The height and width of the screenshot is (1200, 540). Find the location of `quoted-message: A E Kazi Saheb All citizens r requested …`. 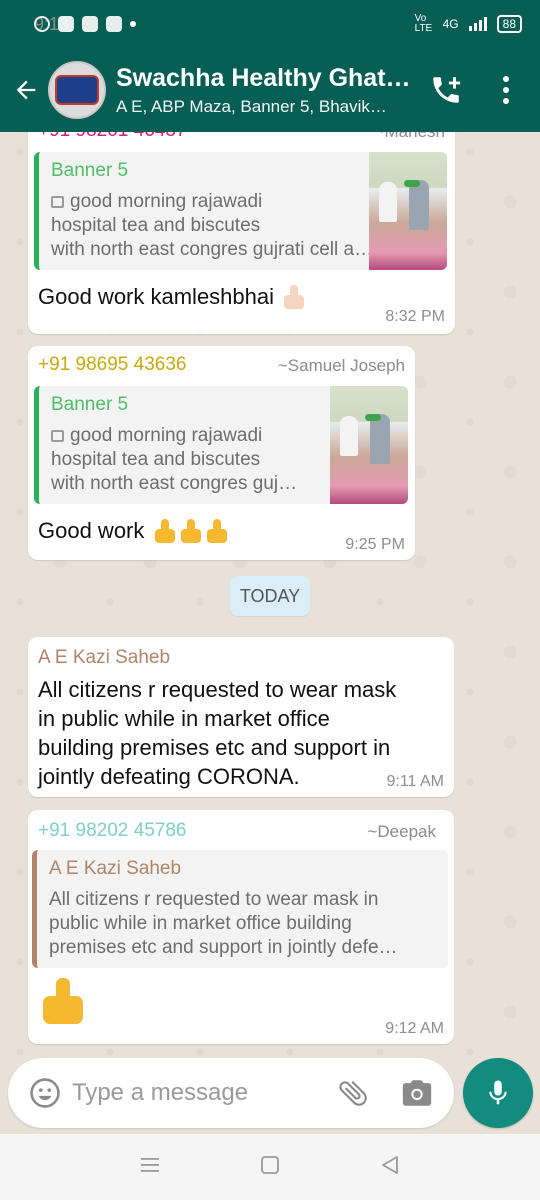

quoted-message: A E Kazi Saheb All citizens r requested … is located at coordinates (240, 909).